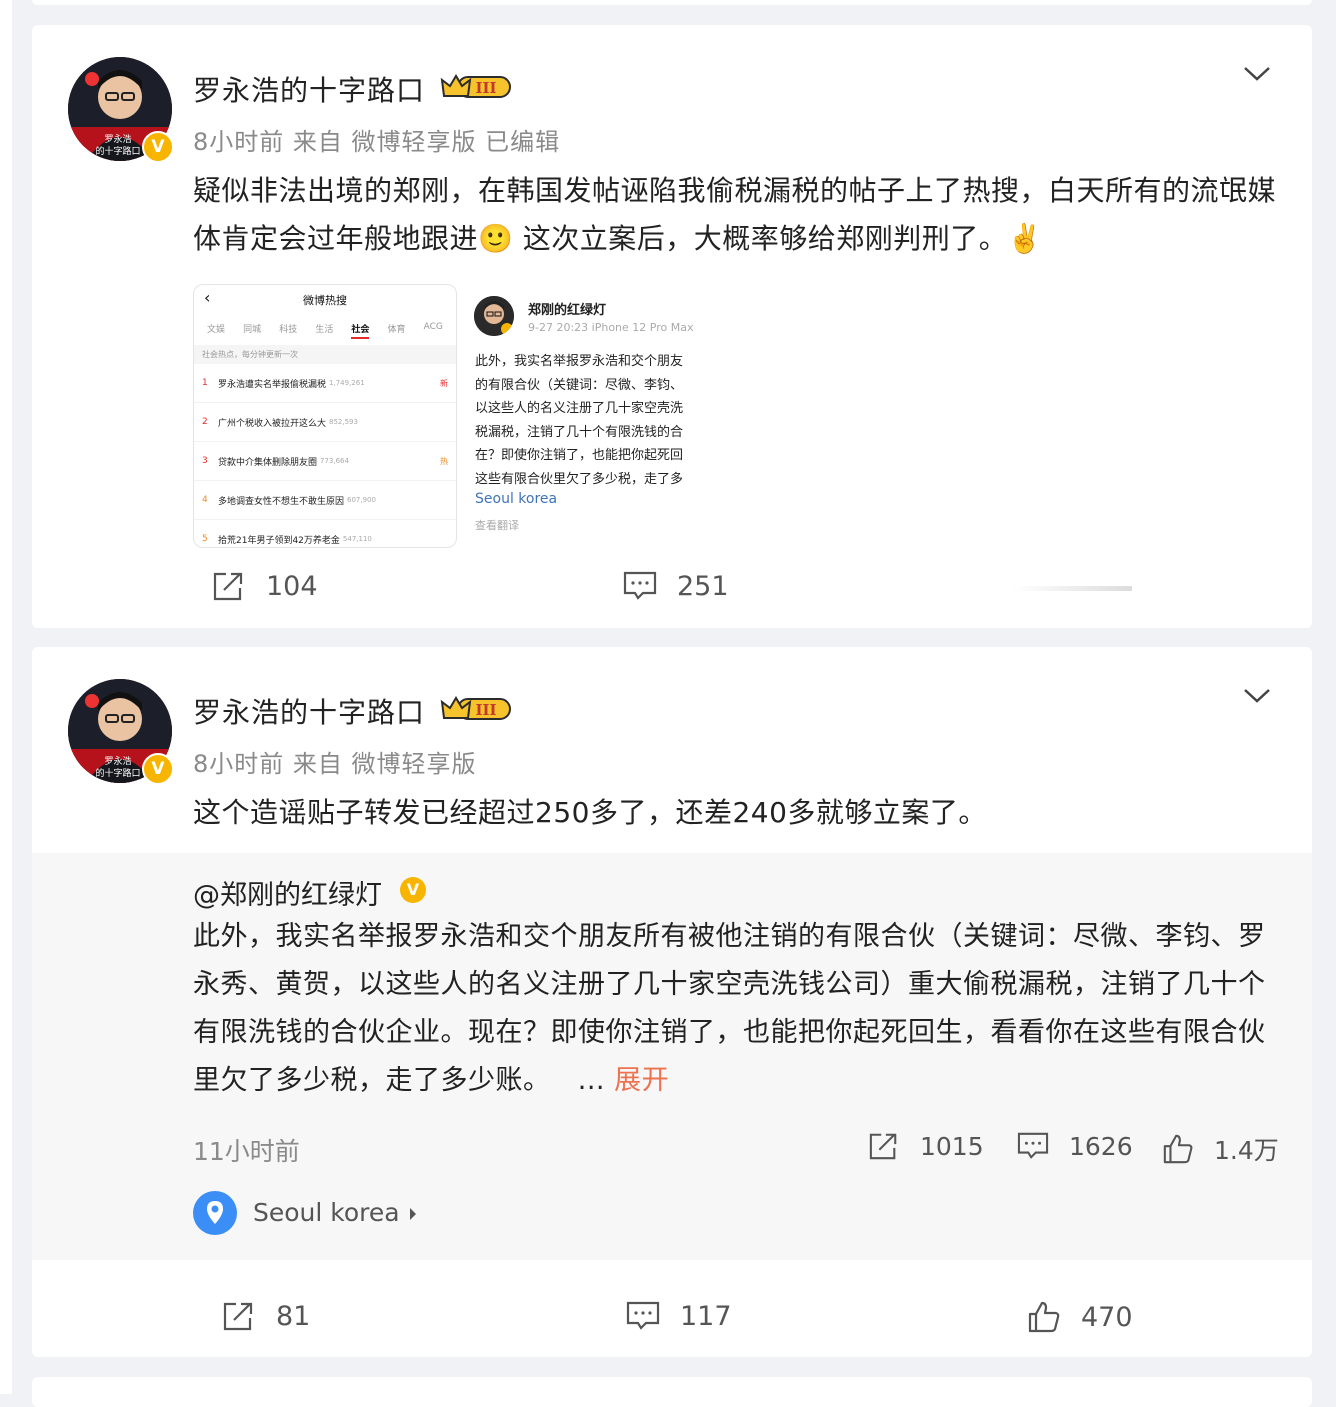 This screenshot has height=1407, width=1336. I want to click on repost-button: 81, so click(266, 1316).